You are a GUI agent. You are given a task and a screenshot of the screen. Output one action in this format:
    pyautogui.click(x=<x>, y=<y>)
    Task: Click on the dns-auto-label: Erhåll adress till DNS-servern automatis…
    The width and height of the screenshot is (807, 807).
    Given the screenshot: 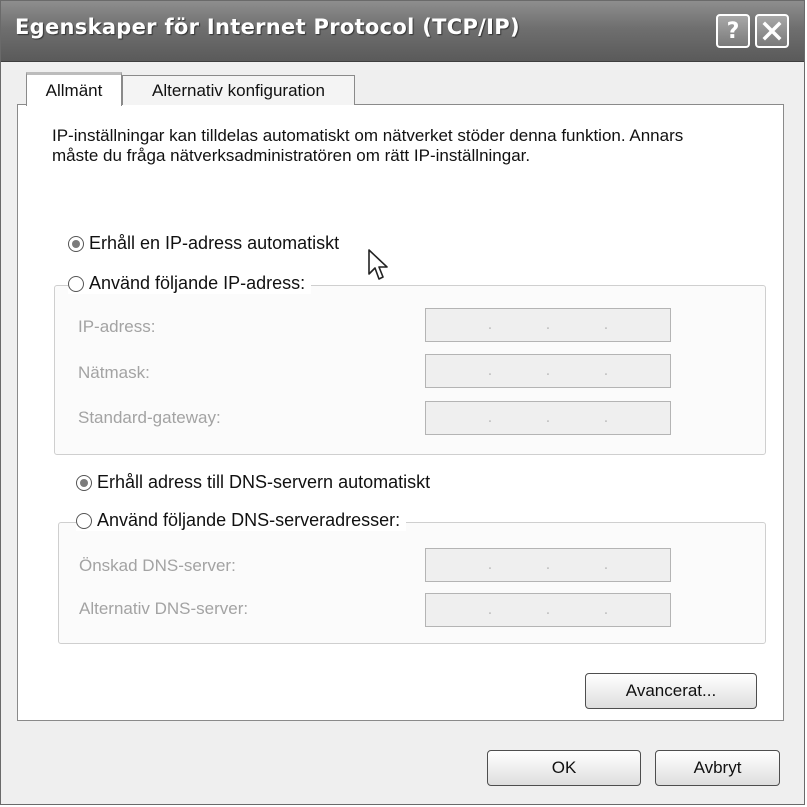 What is the action you would take?
    pyautogui.click(x=264, y=482)
    